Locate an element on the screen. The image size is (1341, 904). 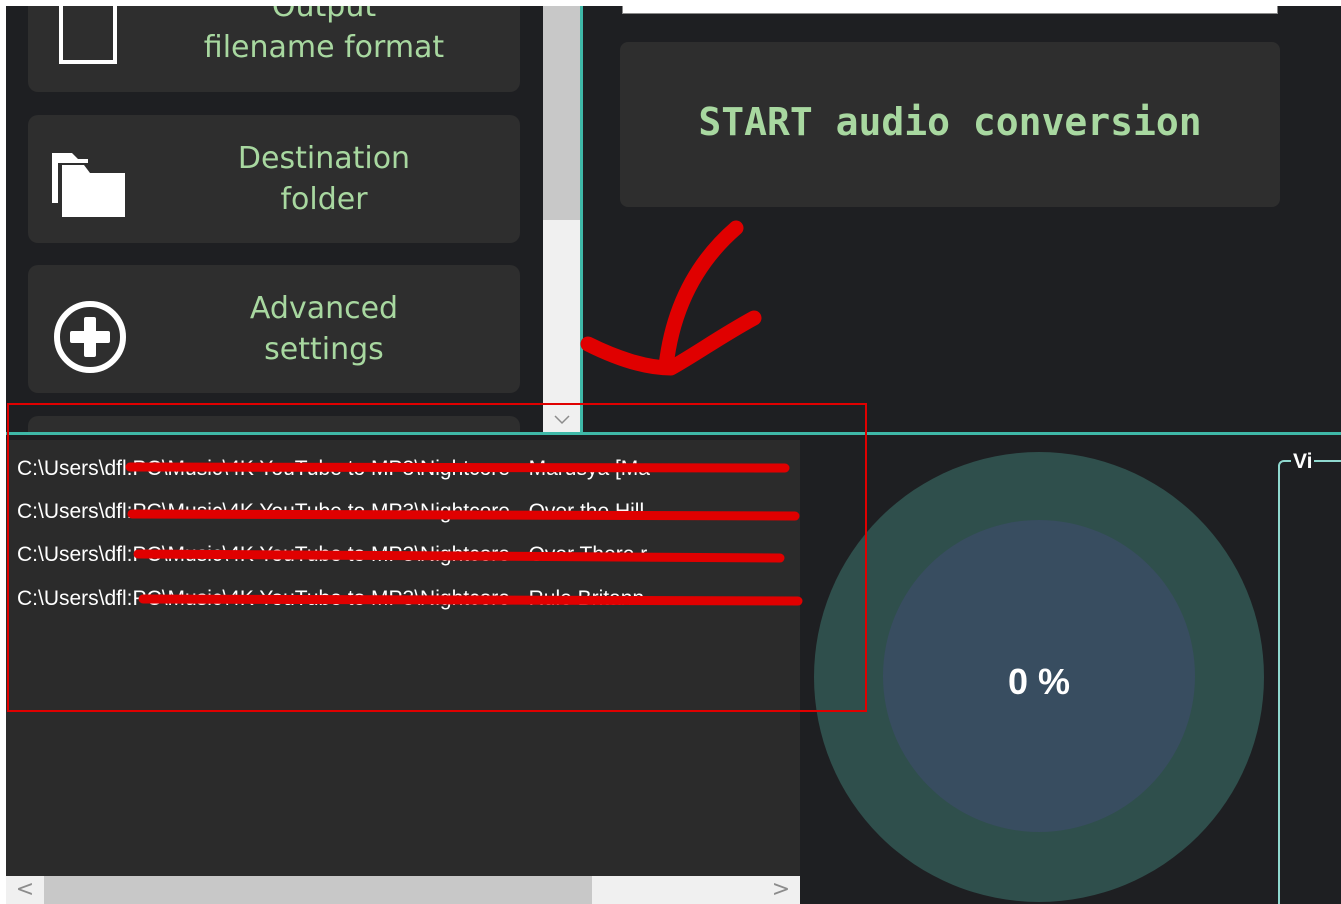
top-input-field is located at coordinates (950, 10).